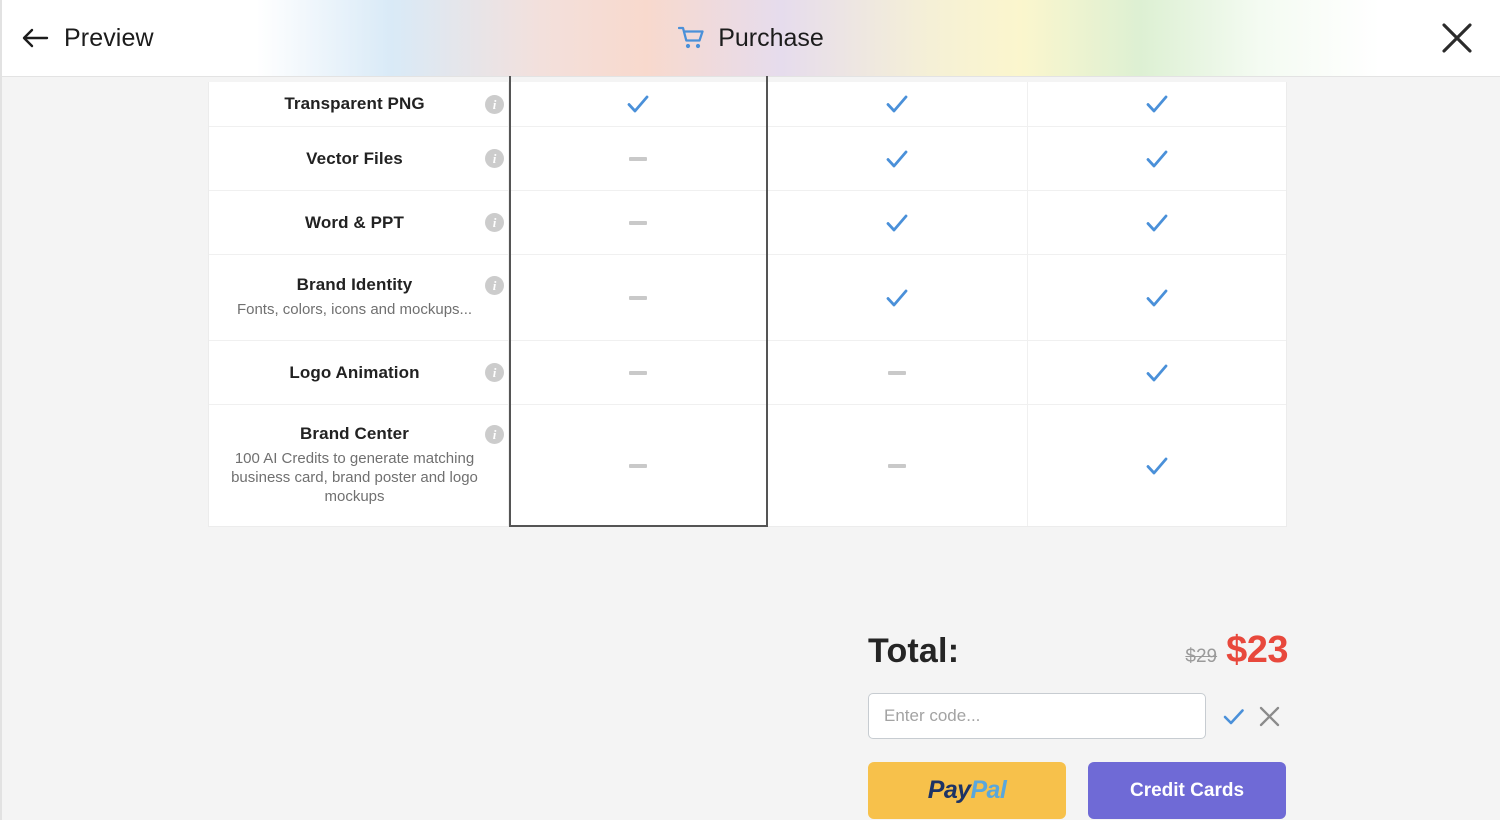  I want to click on back-button: Preview, so click(78, 38).